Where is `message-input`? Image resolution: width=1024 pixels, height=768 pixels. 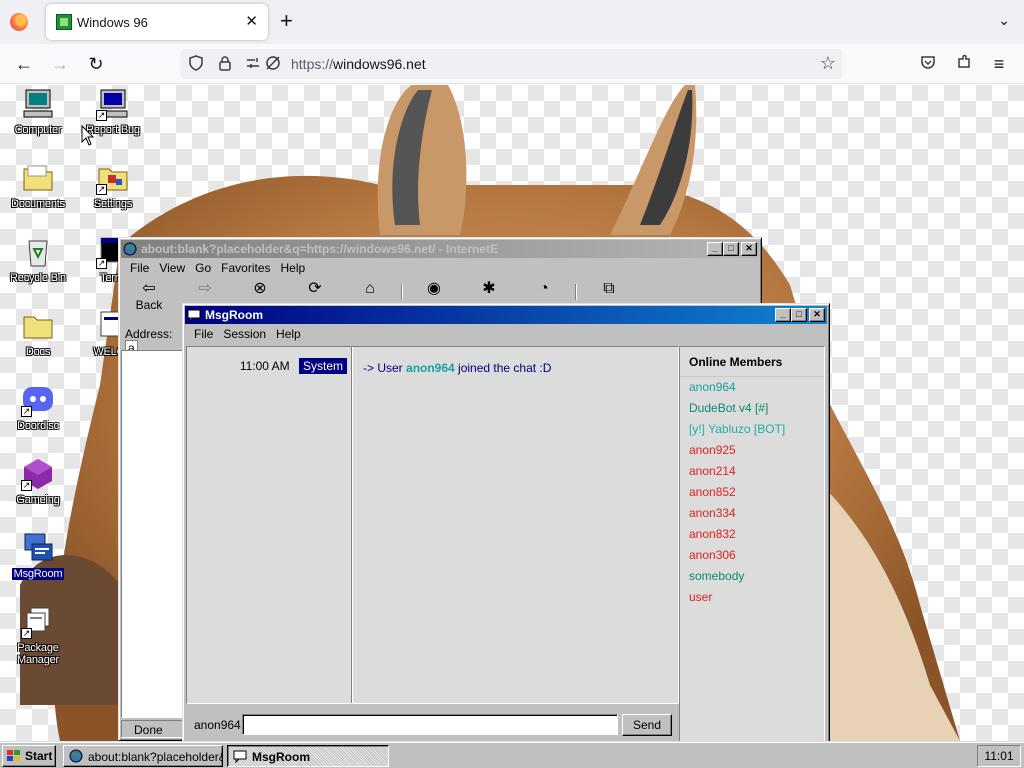 message-input is located at coordinates (430, 724).